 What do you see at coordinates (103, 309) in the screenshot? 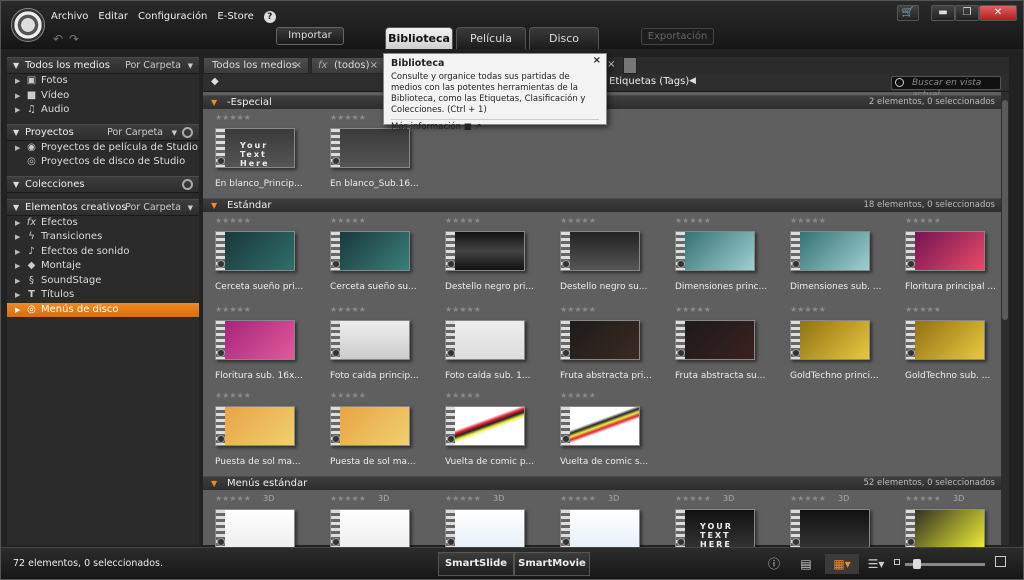
I see `sidebar-item-menus-disco: ▶ ◎ Menús de disco` at bounding box center [103, 309].